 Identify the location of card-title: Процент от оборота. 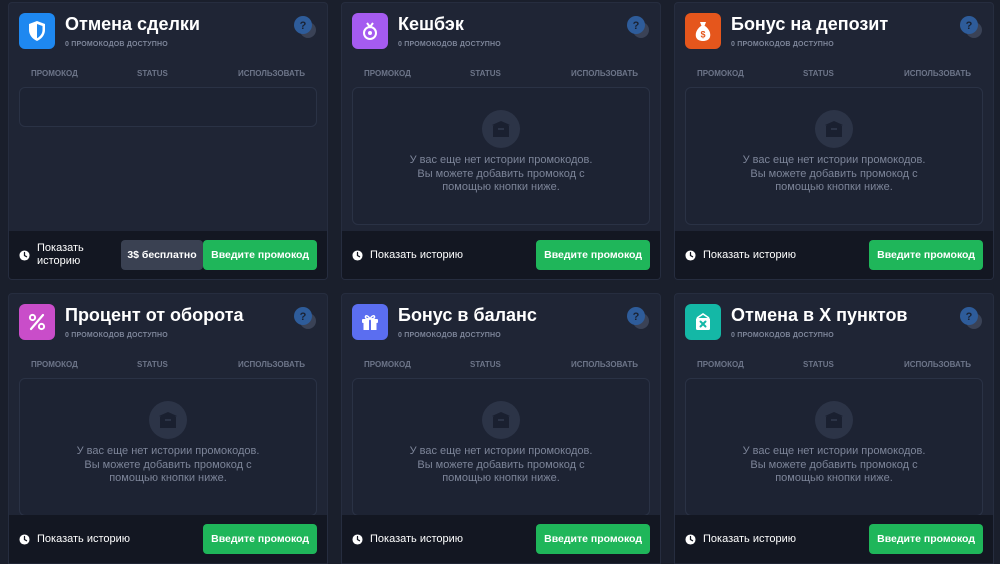
(154, 315).